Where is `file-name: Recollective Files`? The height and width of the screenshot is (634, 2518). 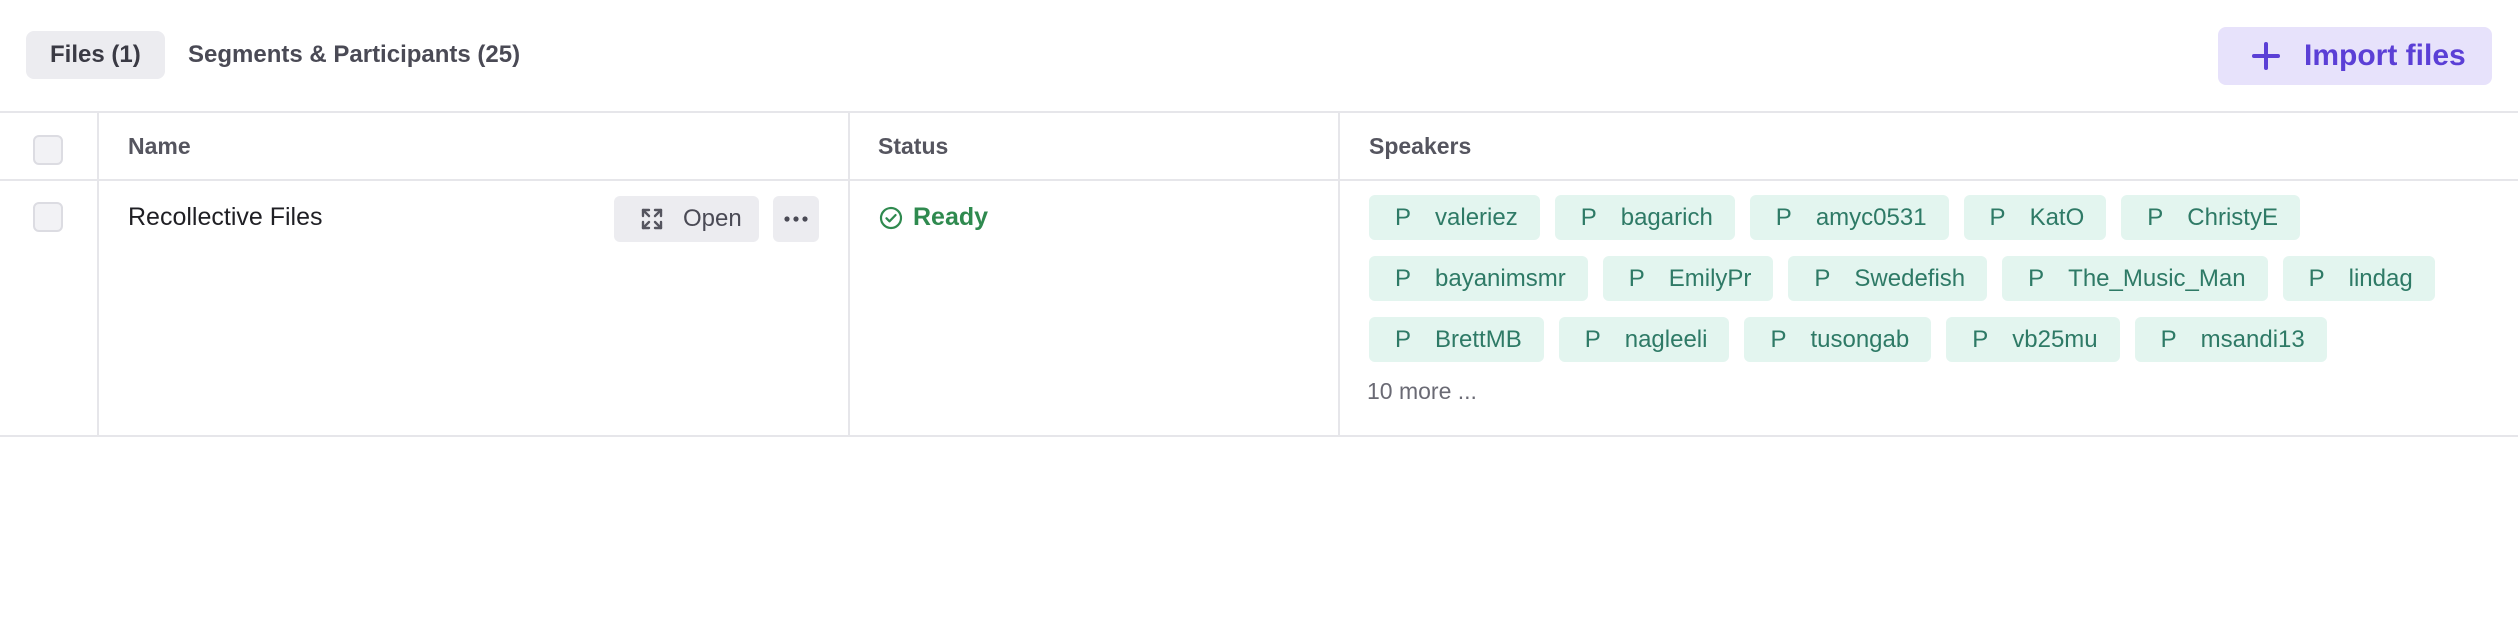
file-name: Recollective Files is located at coordinates (225, 217).